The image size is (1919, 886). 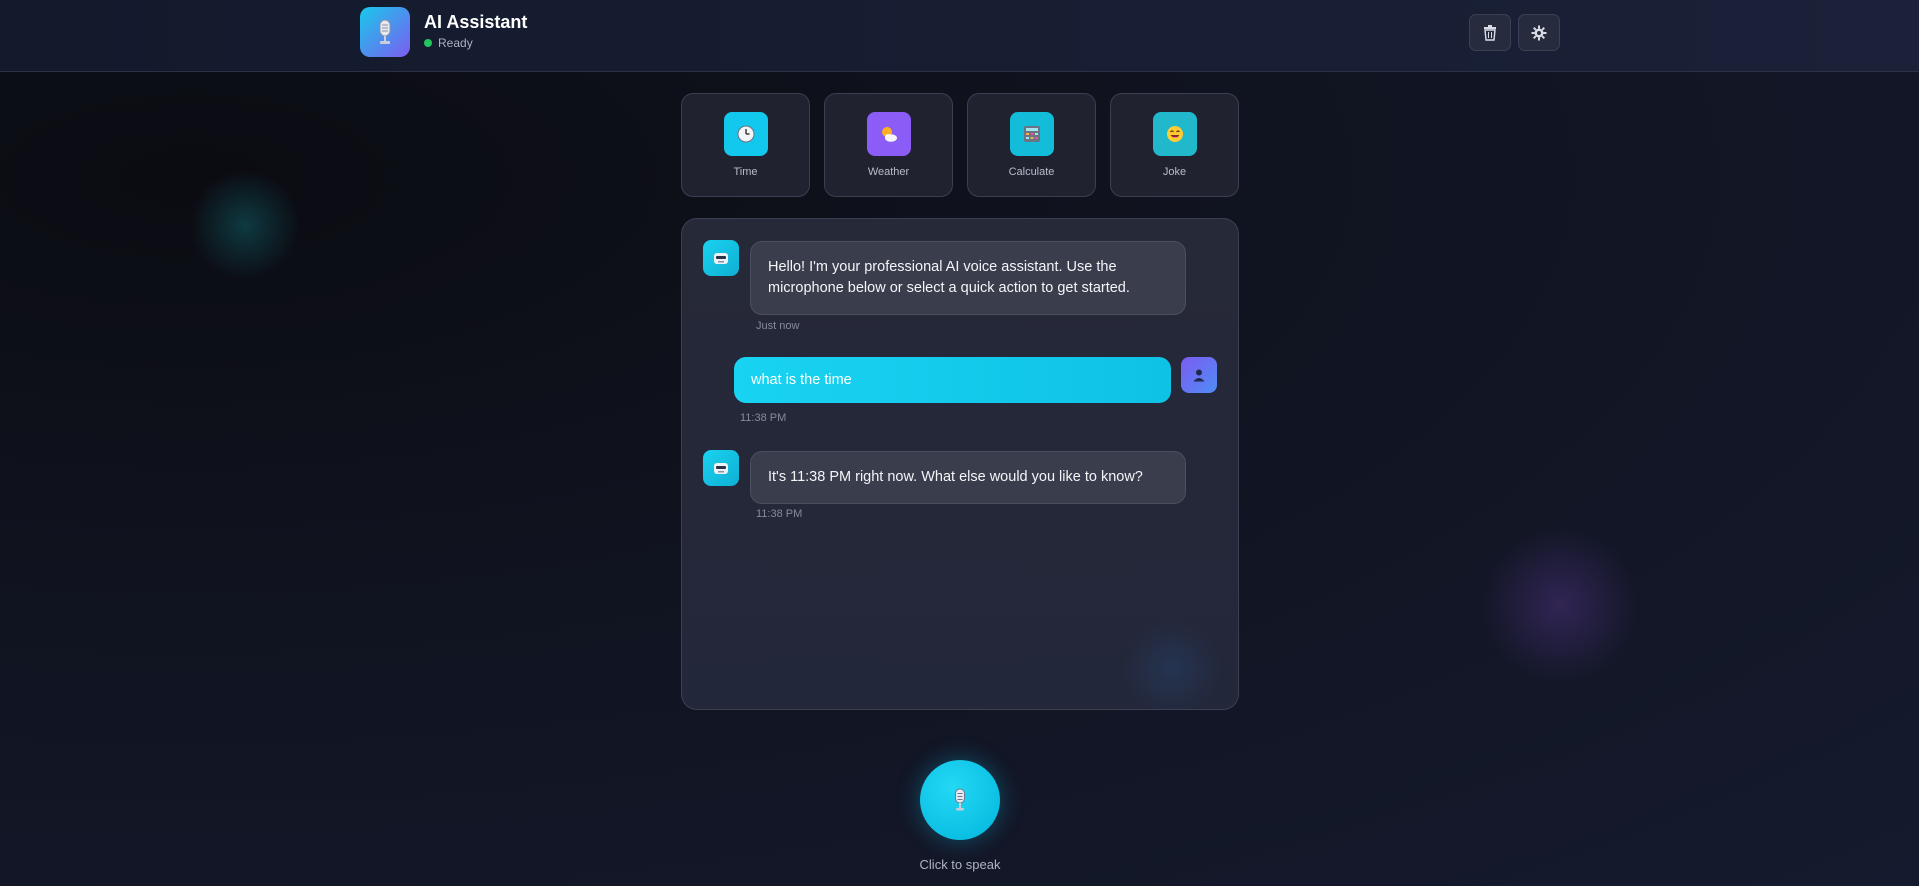 I want to click on quick-action-label: Time, so click(x=745, y=172).